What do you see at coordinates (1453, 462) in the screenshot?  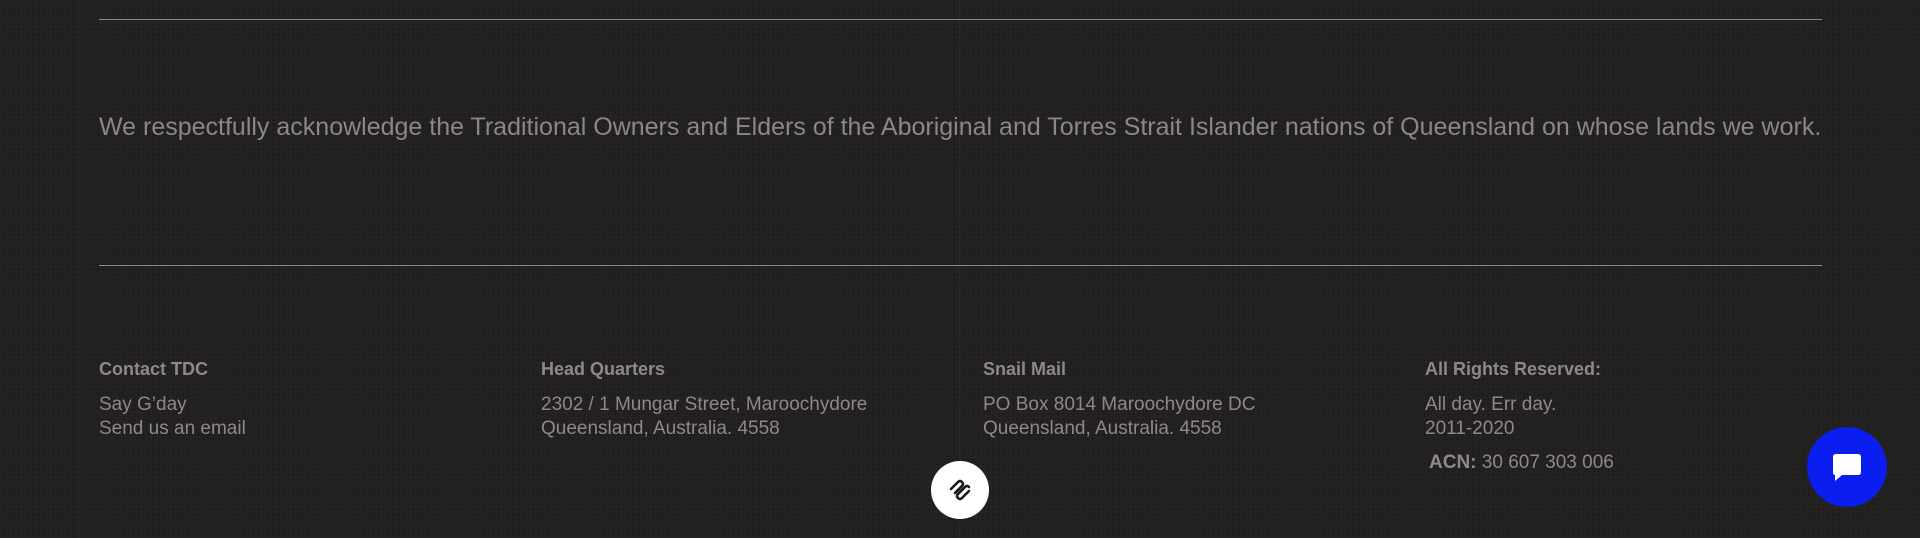 I see `acn-label: ACN:` at bounding box center [1453, 462].